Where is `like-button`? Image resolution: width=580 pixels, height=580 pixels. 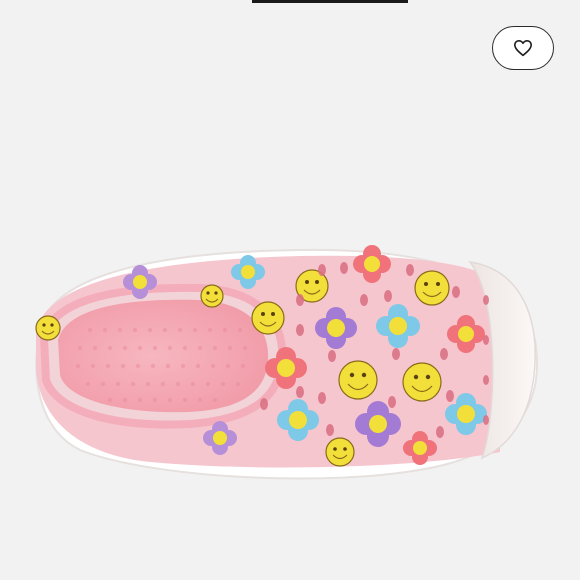
like-button is located at coordinates (523, 48).